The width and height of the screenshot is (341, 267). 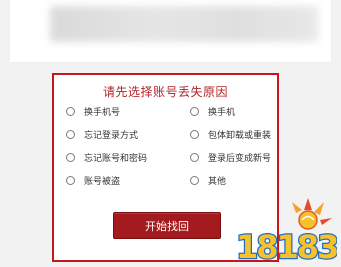 I want to click on start-recovery-button: 开始找回, so click(x=167, y=225).